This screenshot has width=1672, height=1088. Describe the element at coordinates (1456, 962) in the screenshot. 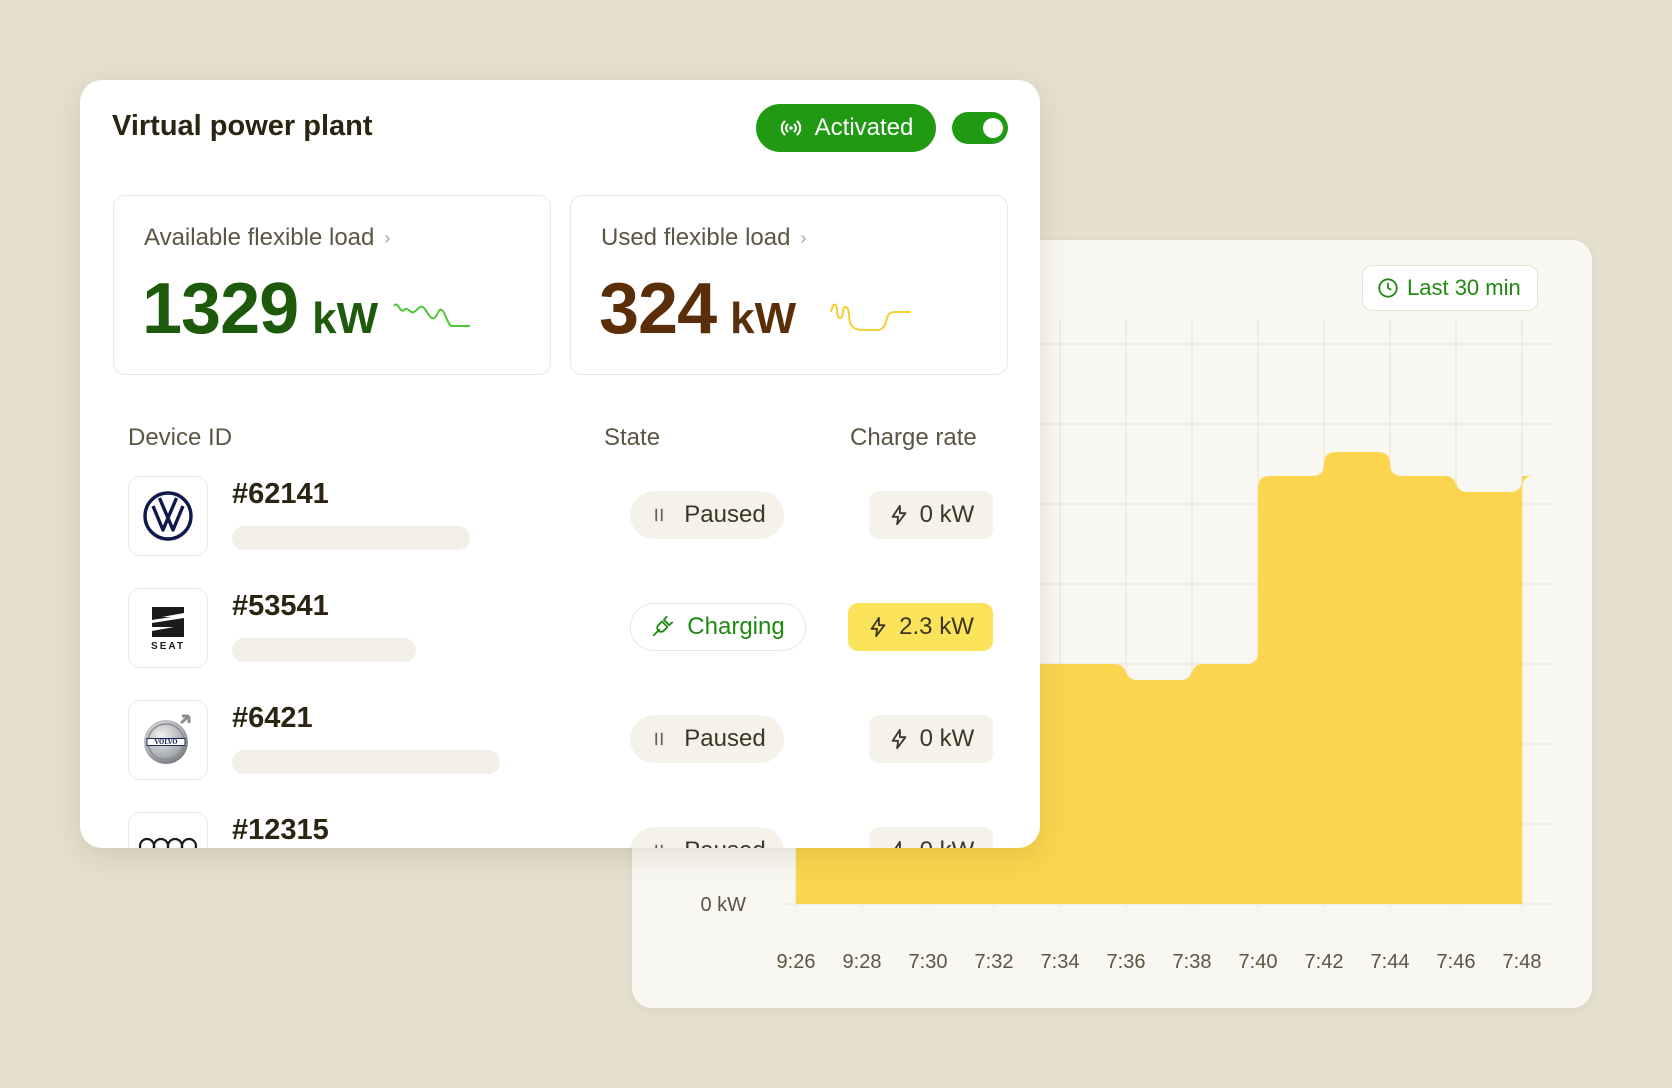

I see `x-tick-label: 7:46` at that location.